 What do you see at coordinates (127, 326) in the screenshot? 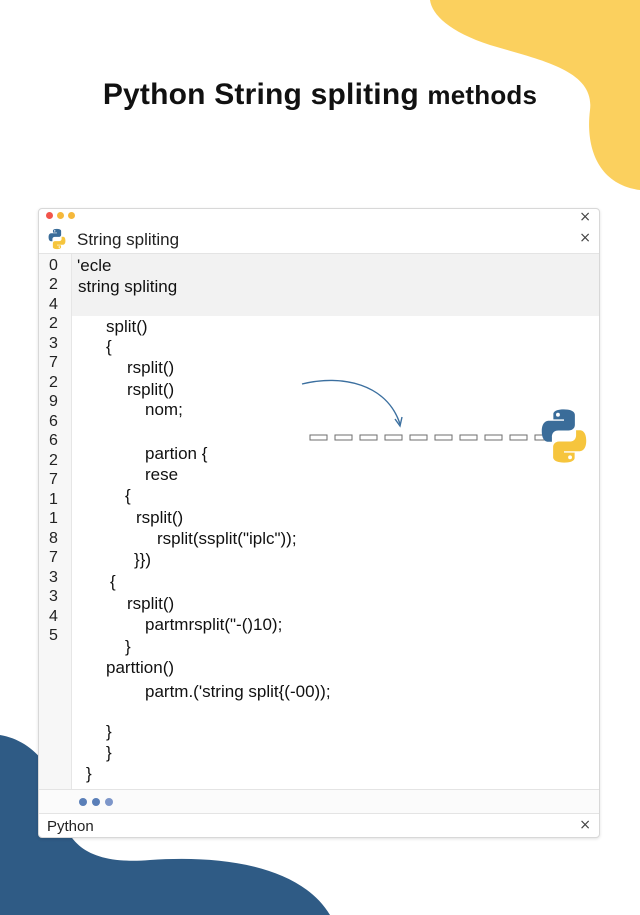
I see `code-line: split()` at bounding box center [127, 326].